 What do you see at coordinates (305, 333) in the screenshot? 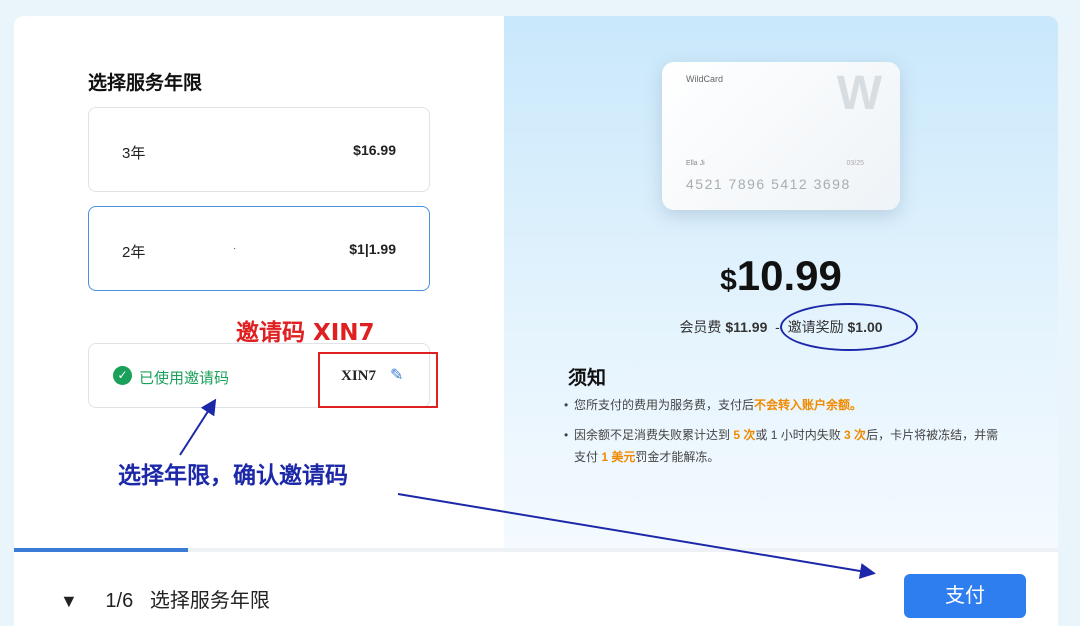
I see `annotation-red-label: 邀请码 XIN7` at bounding box center [305, 333].